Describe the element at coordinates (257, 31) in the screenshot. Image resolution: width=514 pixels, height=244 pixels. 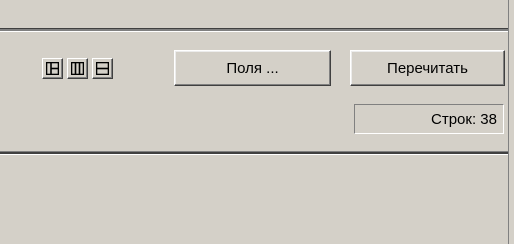
I see `separator-line` at that location.